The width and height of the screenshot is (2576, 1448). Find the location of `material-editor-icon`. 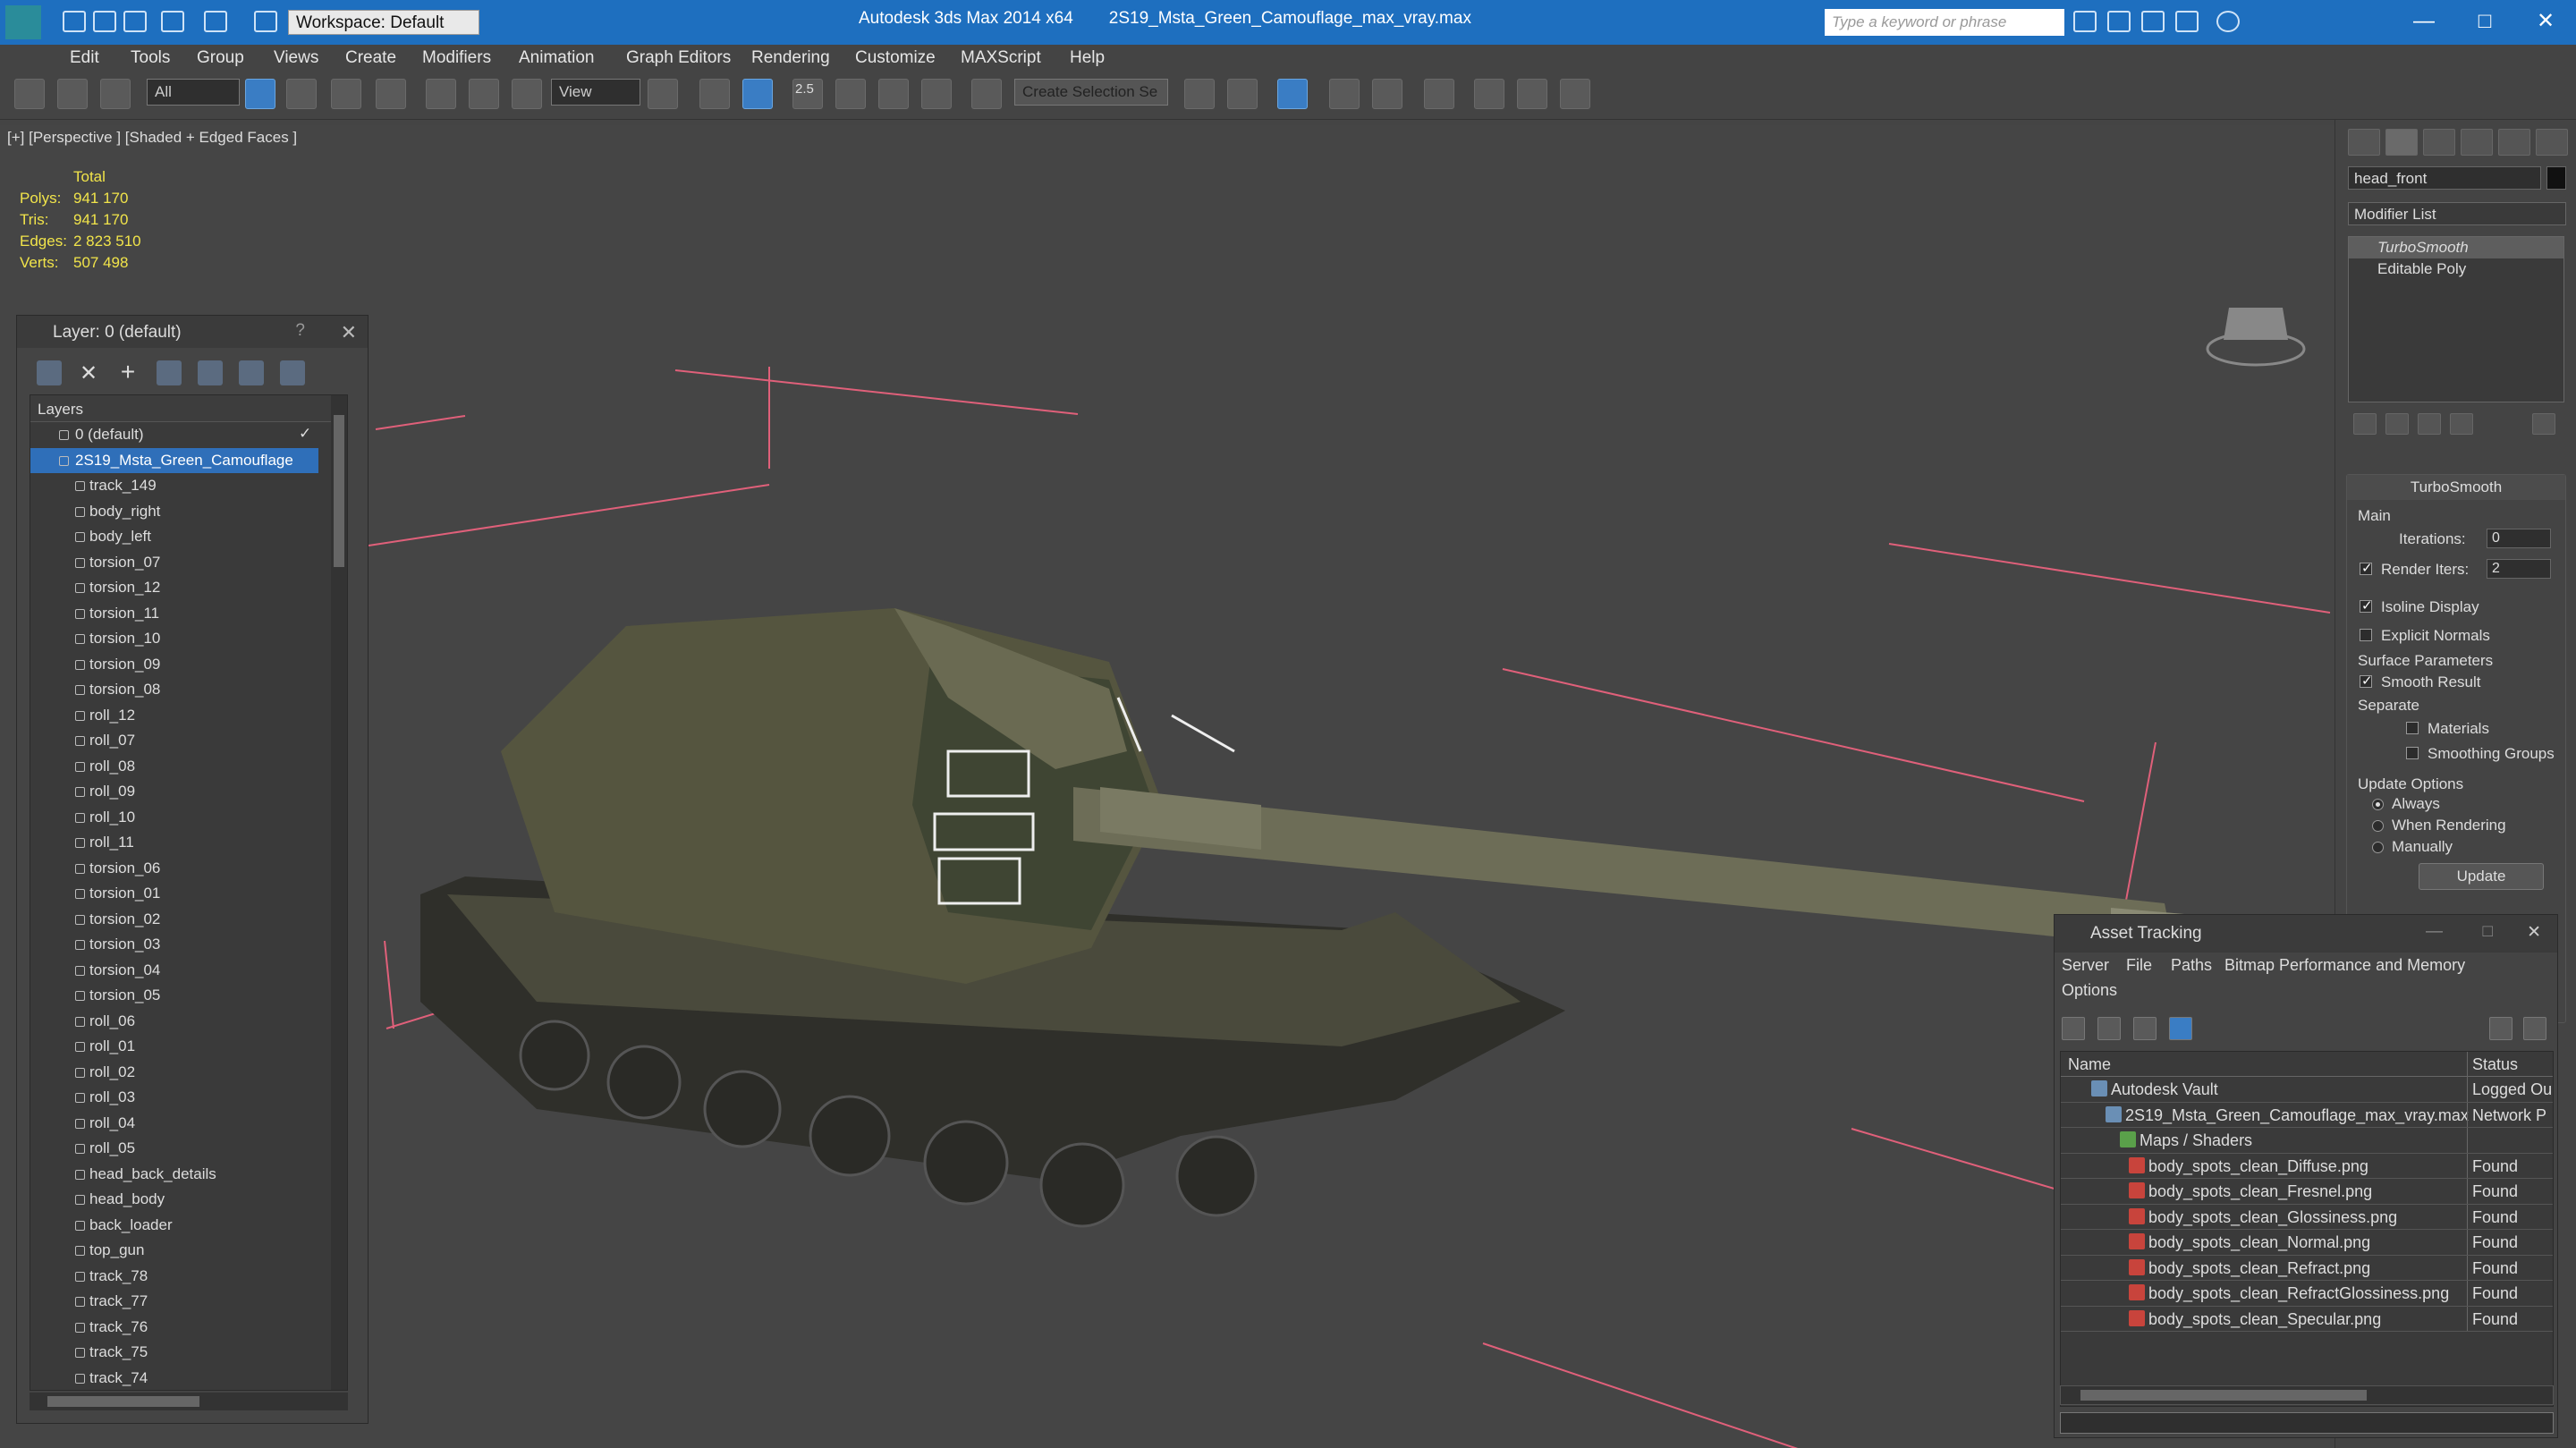

material-editor-icon is located at coordinates (1489, 94).